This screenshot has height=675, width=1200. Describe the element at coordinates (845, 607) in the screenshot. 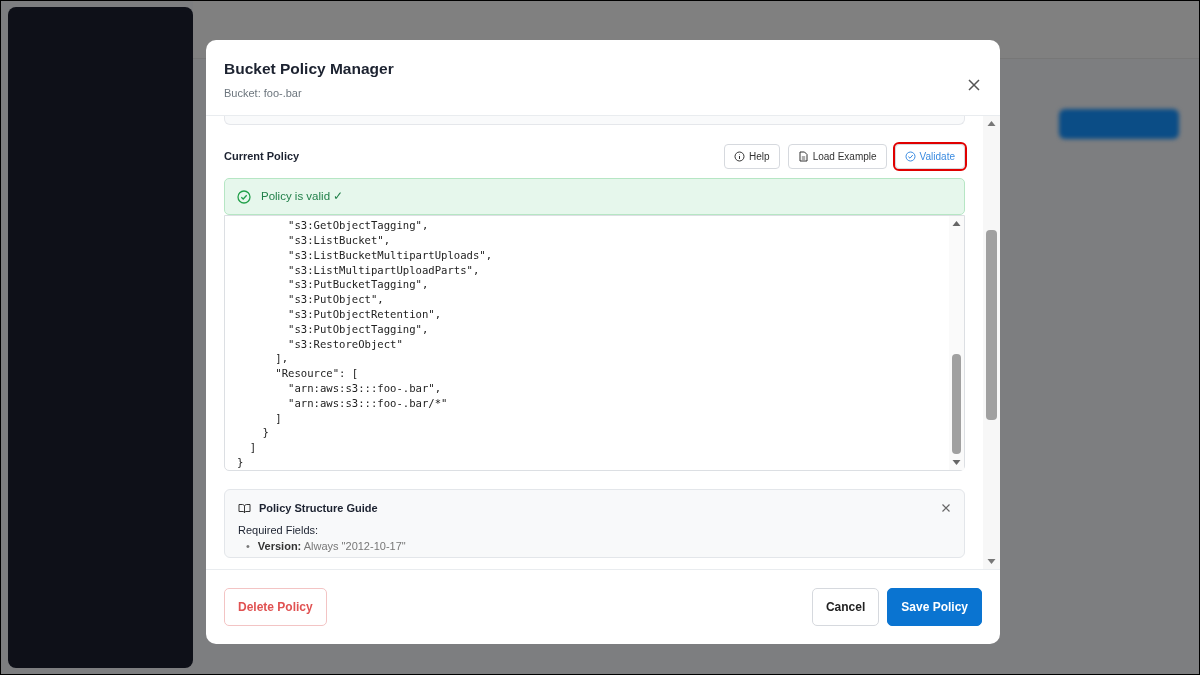

I see `cancel-button: Cancel` at that location.